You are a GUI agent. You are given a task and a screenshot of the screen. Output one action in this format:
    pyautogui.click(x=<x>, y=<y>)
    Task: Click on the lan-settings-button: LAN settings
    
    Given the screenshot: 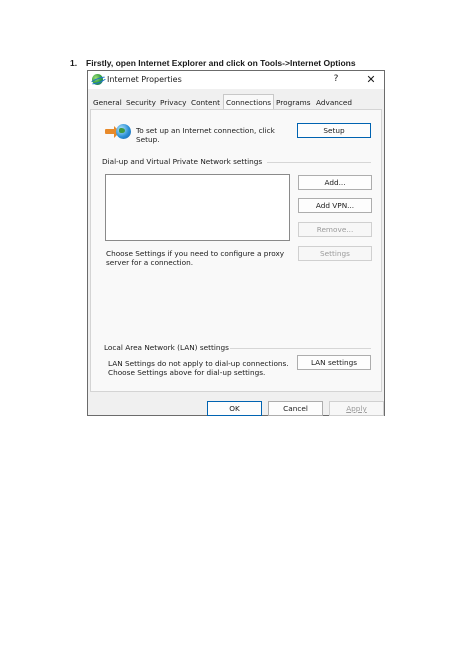 What is the action you would take?
    pyautogui.click(x=334, y=362)
    